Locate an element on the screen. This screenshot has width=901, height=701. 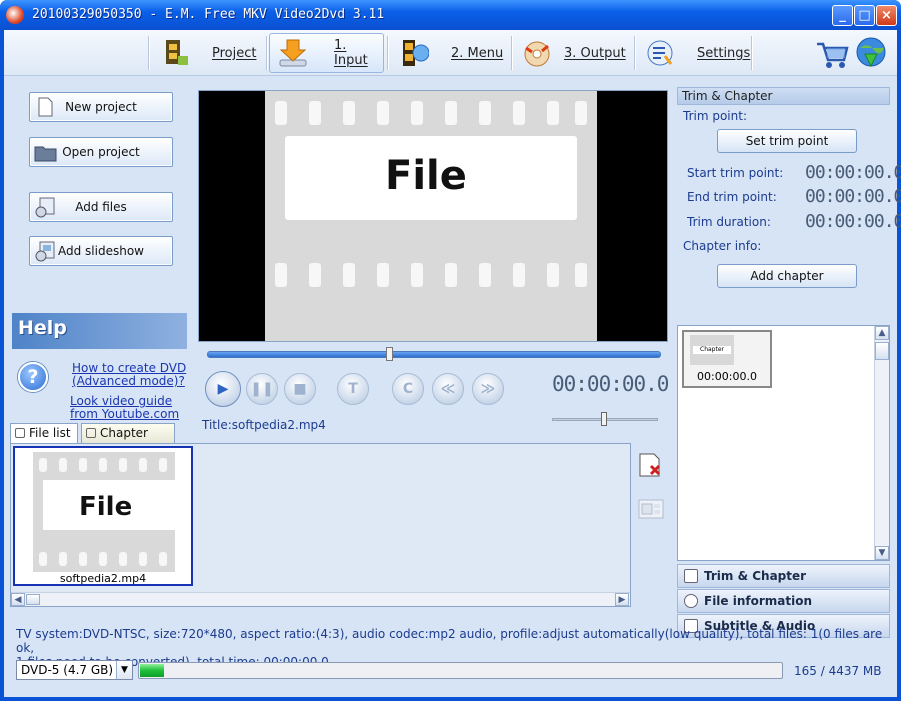
chapter-vertical-scrollbar: ▲ ▼ is located at coordinates (881, 443).